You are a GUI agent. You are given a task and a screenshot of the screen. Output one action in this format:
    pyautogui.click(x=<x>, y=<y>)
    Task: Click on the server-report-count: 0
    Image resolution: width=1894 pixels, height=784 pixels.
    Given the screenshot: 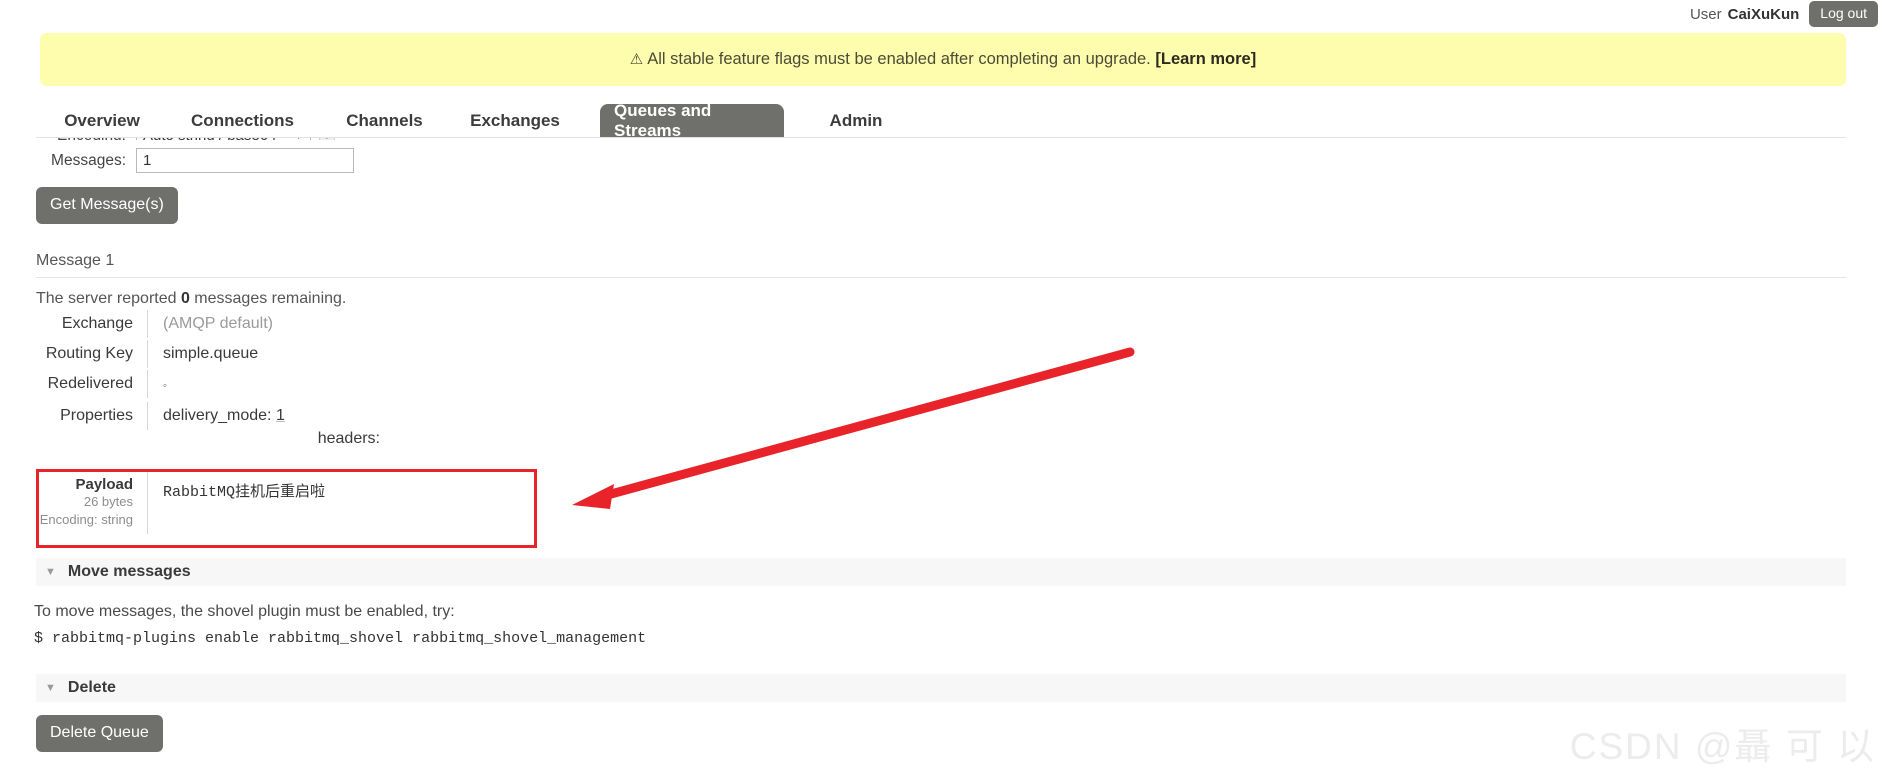 What is the action you would take?
    pyautogui.click(x=185, y=298)
    